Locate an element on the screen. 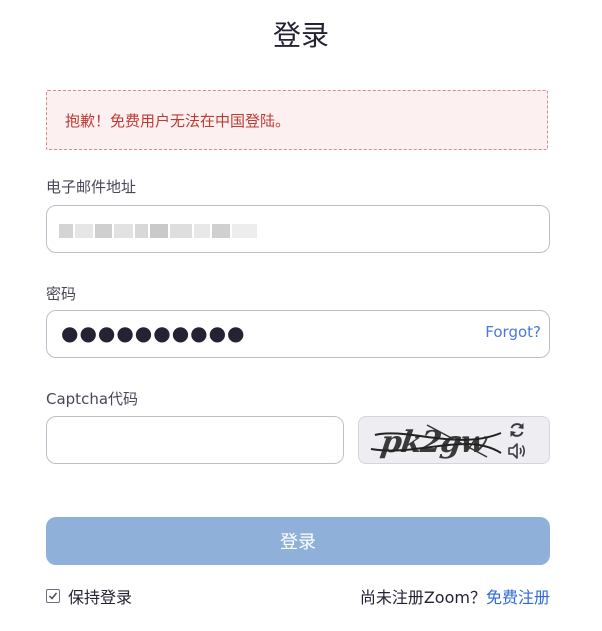 This screenshot has height=631, width=602. error-alert: 抱歉！免费用户无法在中国登陆。 is located at coordinates (297, 120).